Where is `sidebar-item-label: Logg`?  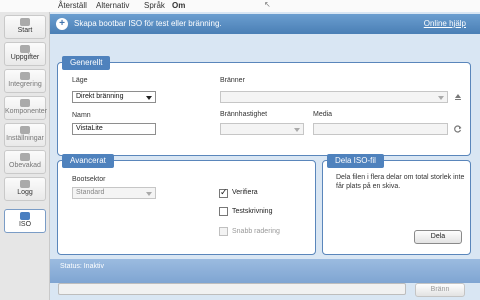 sidebar-item-label: Logg is located at coordinates (25, 192).